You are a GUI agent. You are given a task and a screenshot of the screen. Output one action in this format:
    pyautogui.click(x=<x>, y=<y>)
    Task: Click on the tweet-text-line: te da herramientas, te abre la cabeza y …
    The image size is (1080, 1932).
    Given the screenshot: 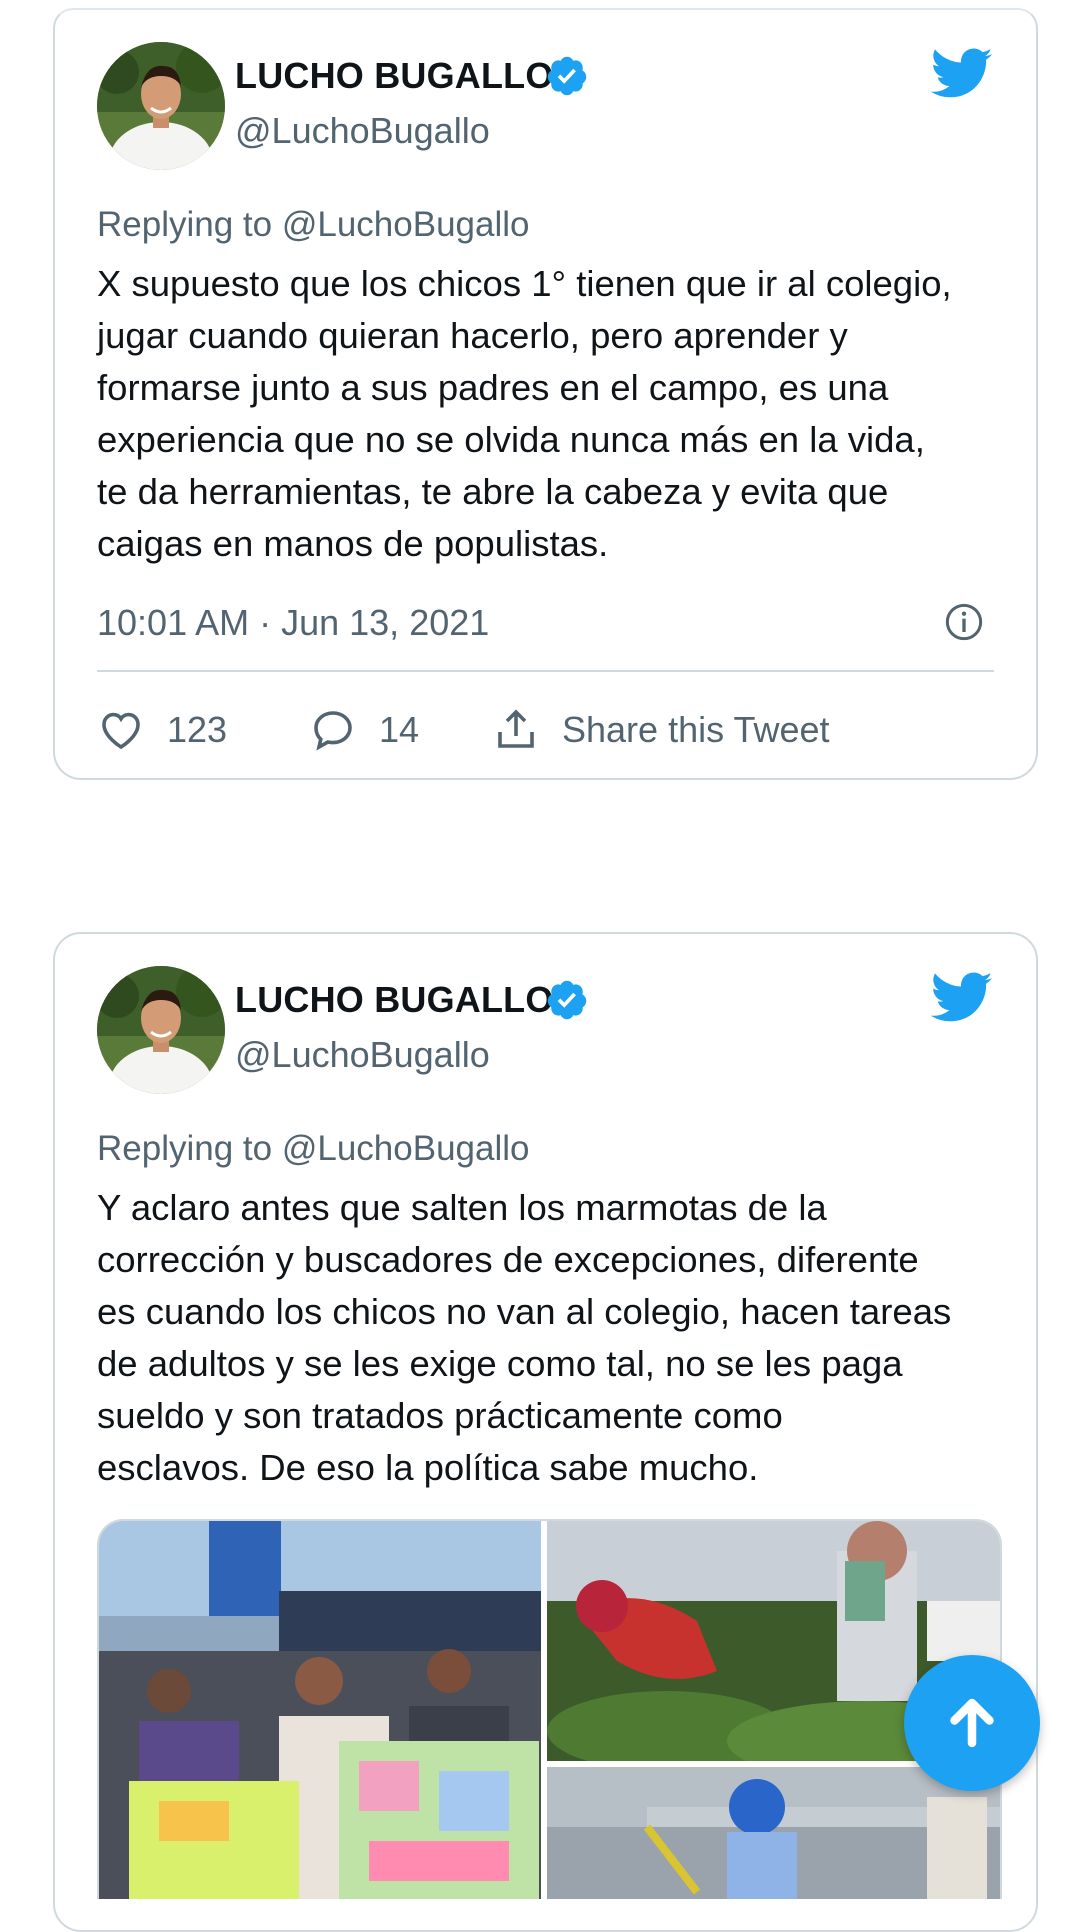 What is the action you would take?
    pyautogui.click(x=493, y=491)
    